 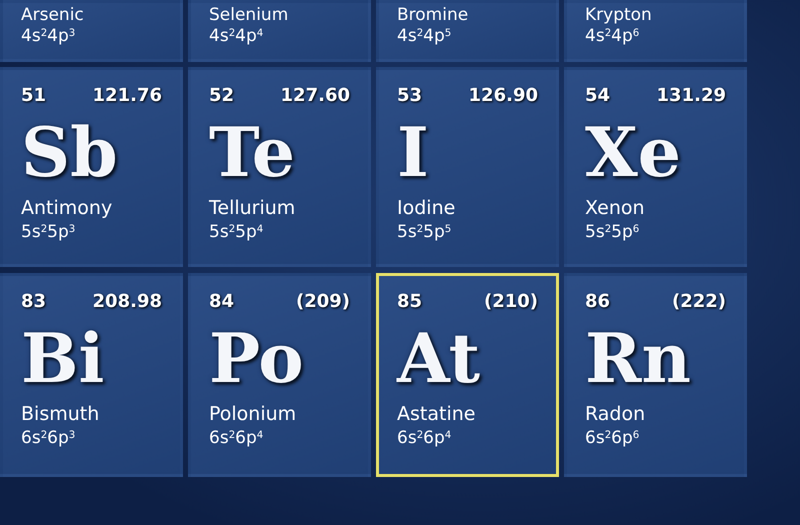 What do you see at coordinates (597, 96) in the screenshot?
I see `atomic-number: 54` at bounding box center [597, 96].